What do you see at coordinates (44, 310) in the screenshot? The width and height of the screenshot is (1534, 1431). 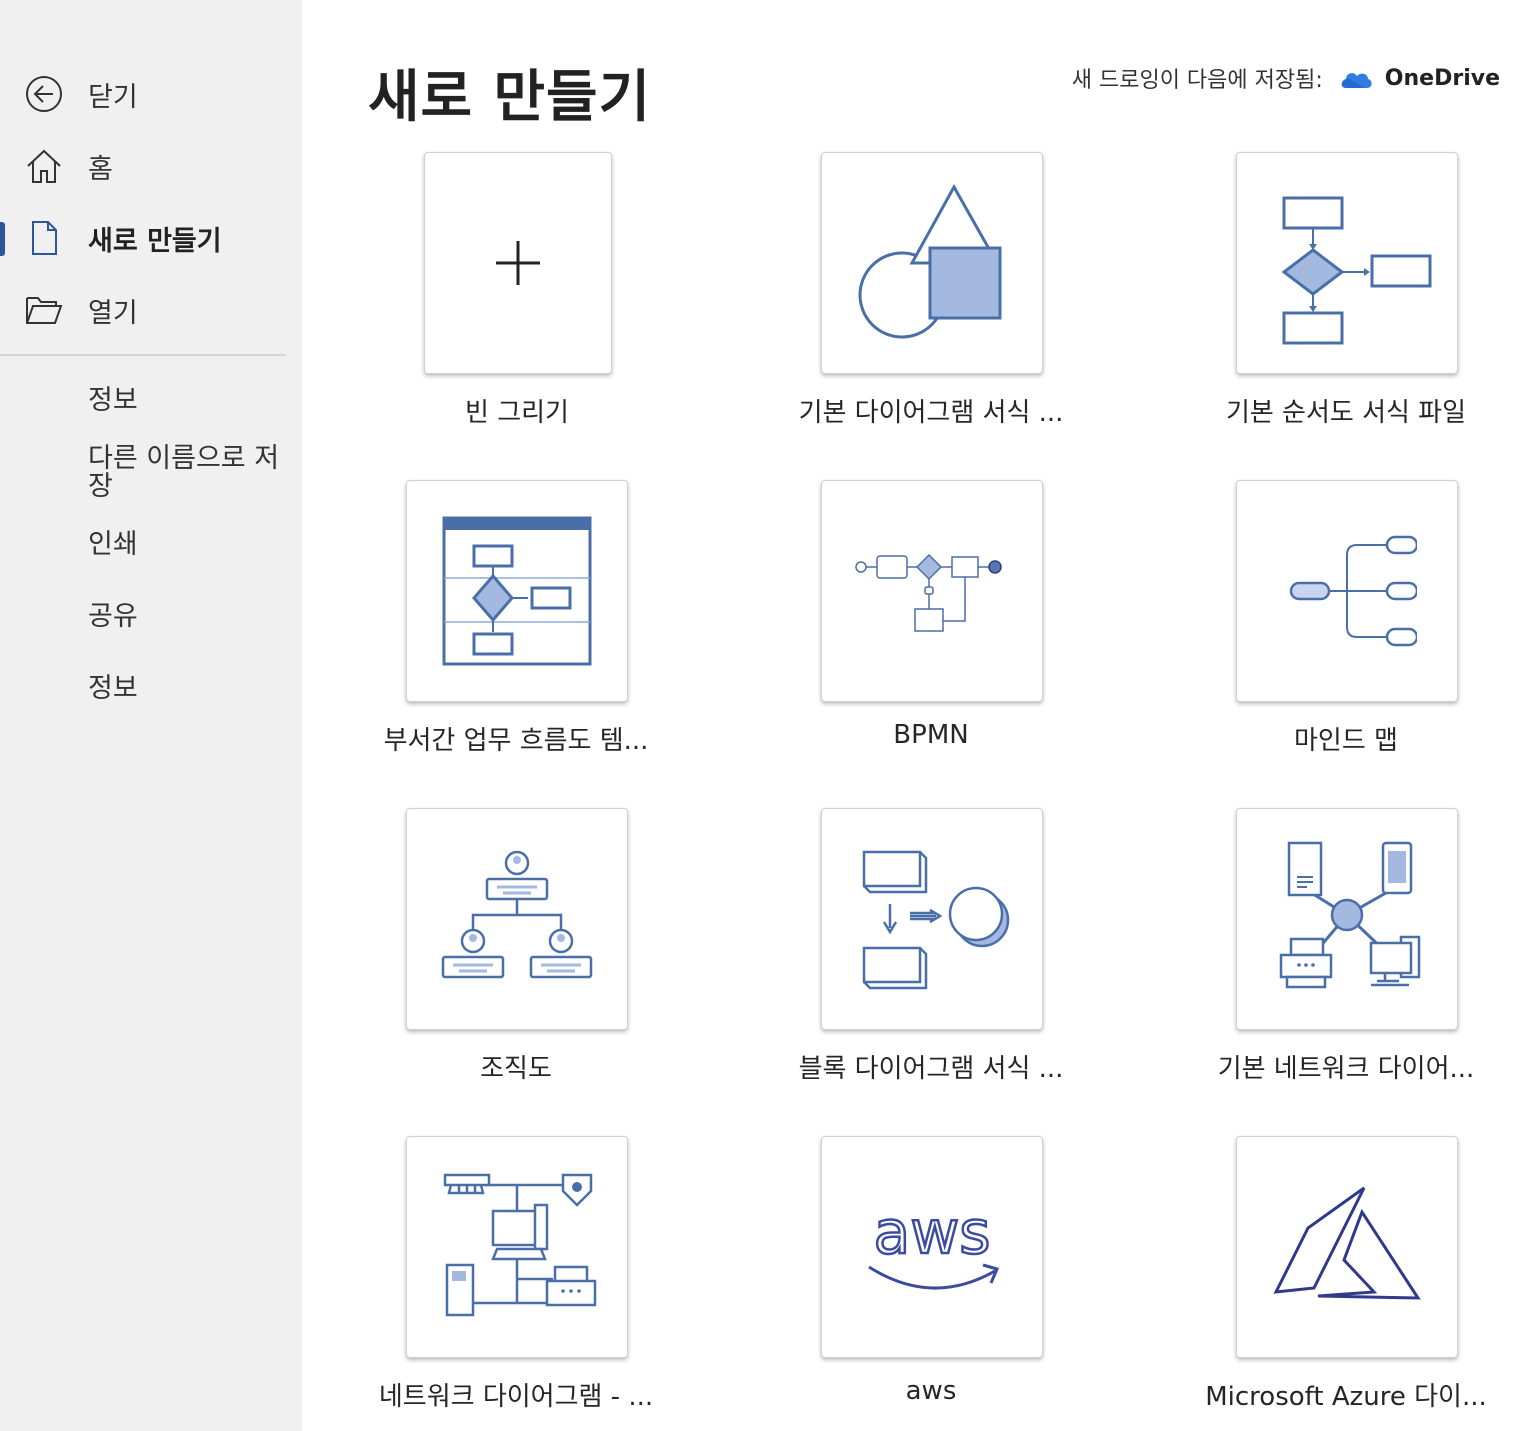 I see `folder-open-icon` at bounding box center [44, 310].